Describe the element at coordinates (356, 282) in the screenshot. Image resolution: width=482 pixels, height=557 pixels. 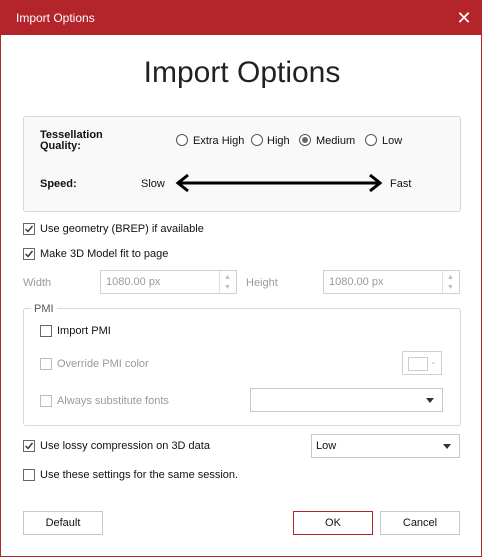
I see `height-value: 1080.00 px` at that location.